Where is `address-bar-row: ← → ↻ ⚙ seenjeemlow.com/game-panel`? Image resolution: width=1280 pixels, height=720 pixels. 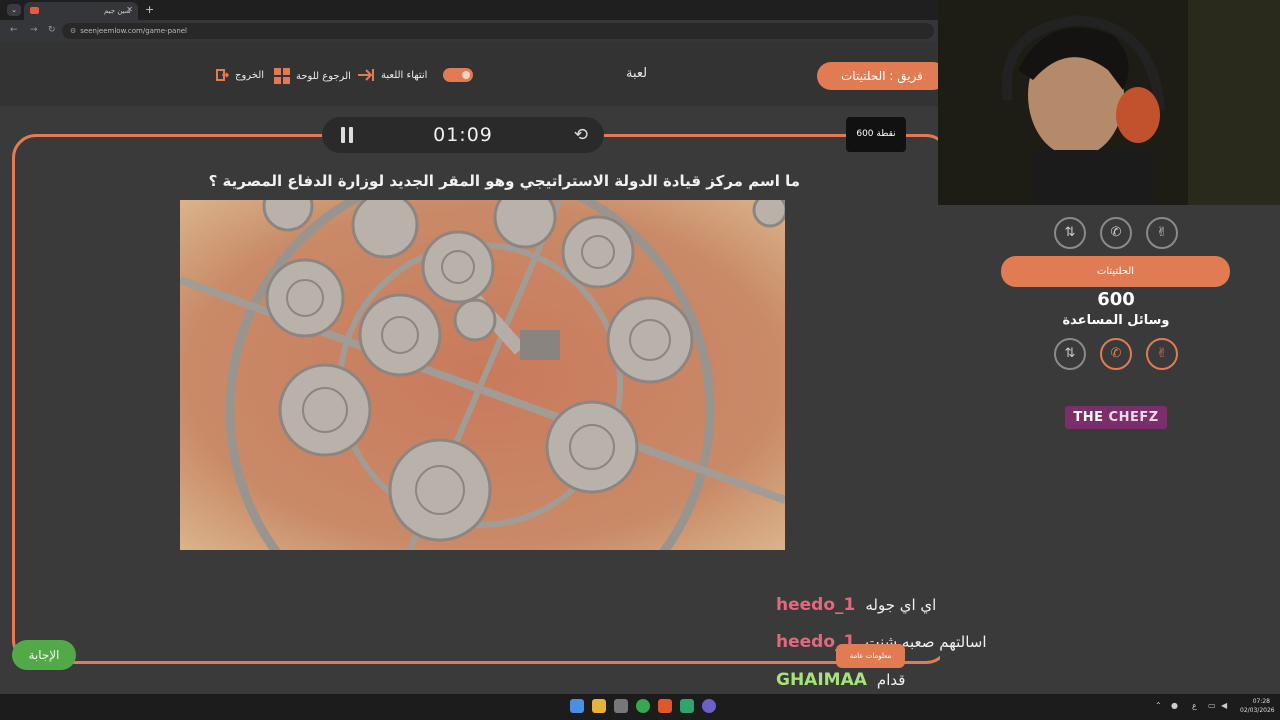 address-bar-row: ← → ↻ ⚙ seenjeemlow.com/game-panel is located at coordinates (470, 31).